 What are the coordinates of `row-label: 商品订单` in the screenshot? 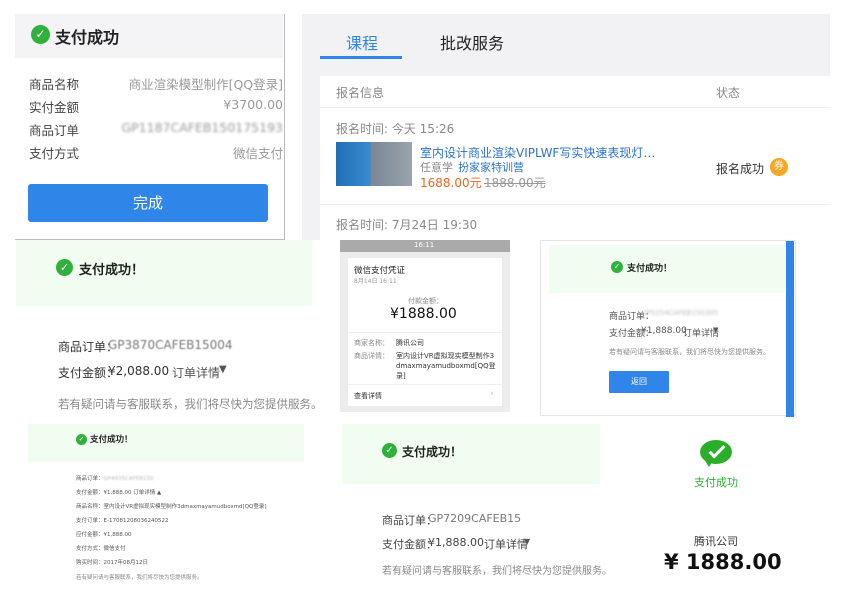 It's located at (54, 130).